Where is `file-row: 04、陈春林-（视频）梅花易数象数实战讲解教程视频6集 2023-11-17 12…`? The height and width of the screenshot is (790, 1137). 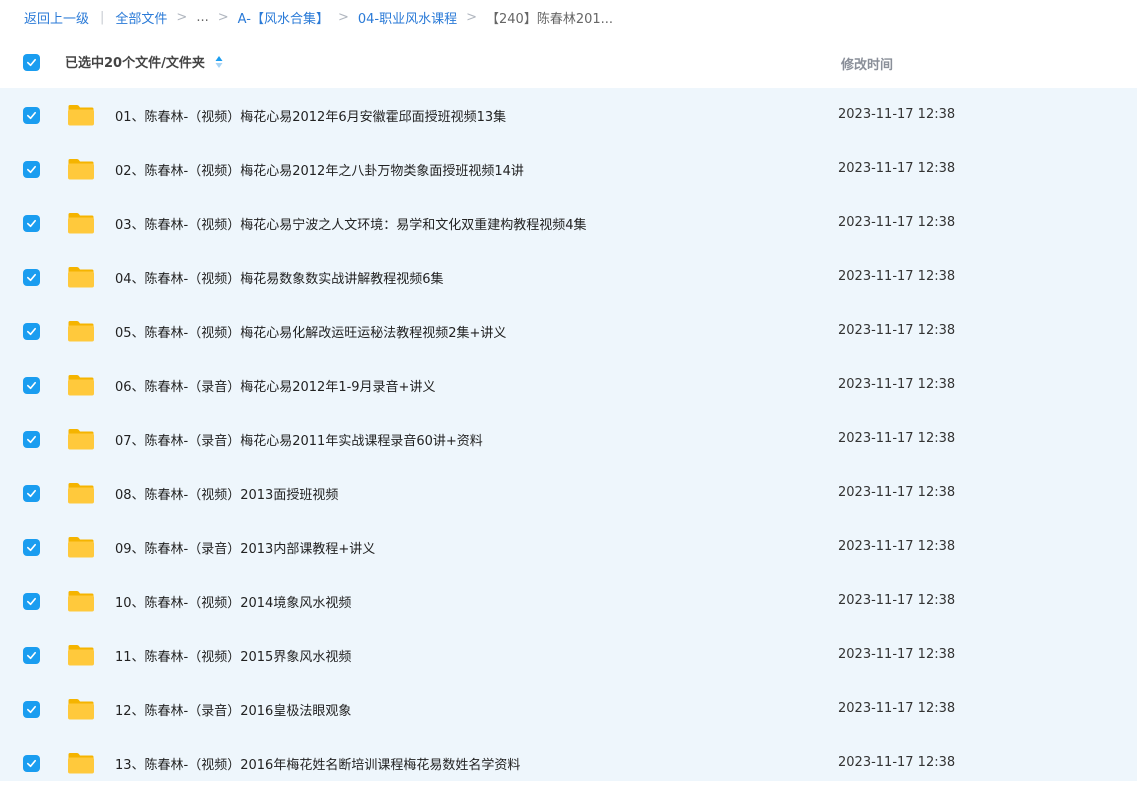 file-row: 04、陈春林-（视频）梅花易数象数实战讲解教程视频6集 2023-11-17 12… is located at coordinates (568, 277).